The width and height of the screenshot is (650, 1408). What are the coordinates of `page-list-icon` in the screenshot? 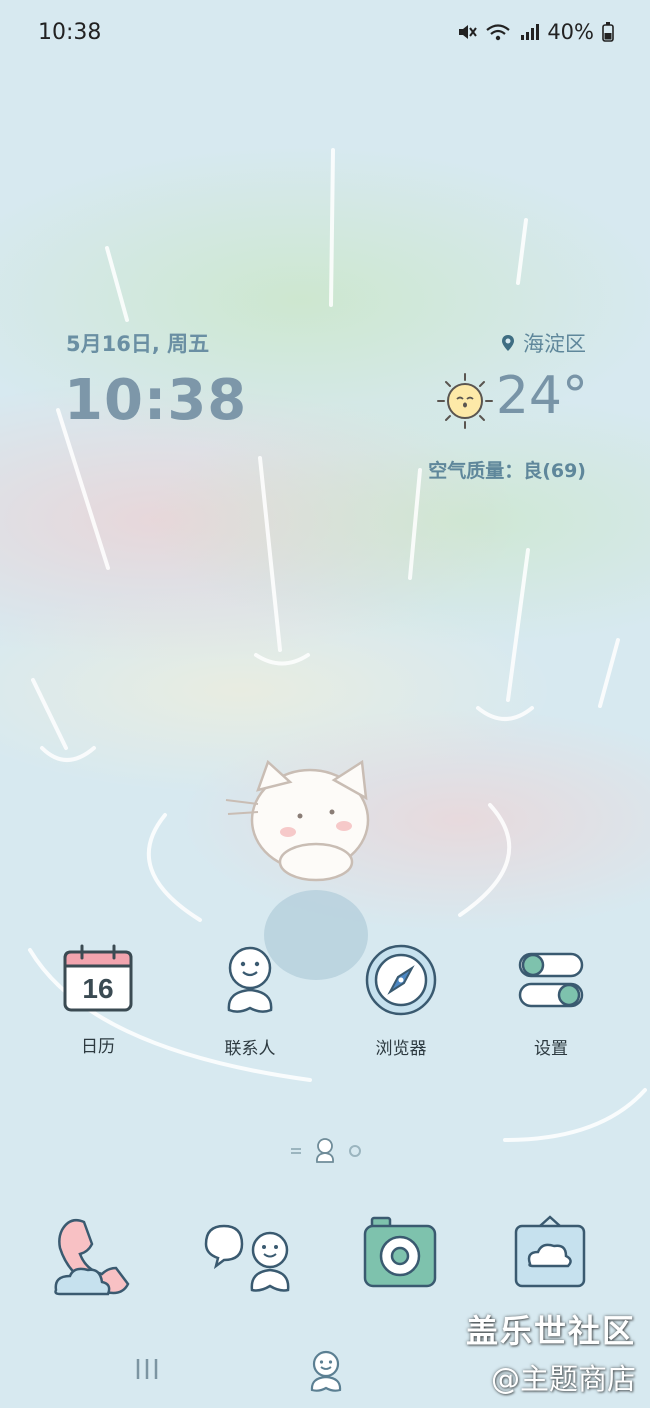 It's located at (296, 1151).